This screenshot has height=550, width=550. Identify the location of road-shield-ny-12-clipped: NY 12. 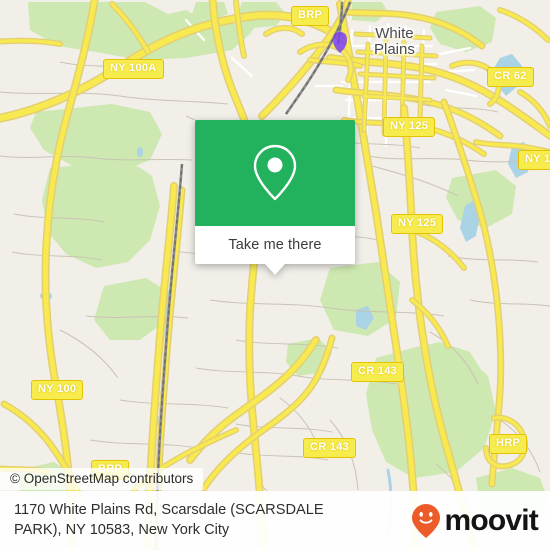
(534, 160).